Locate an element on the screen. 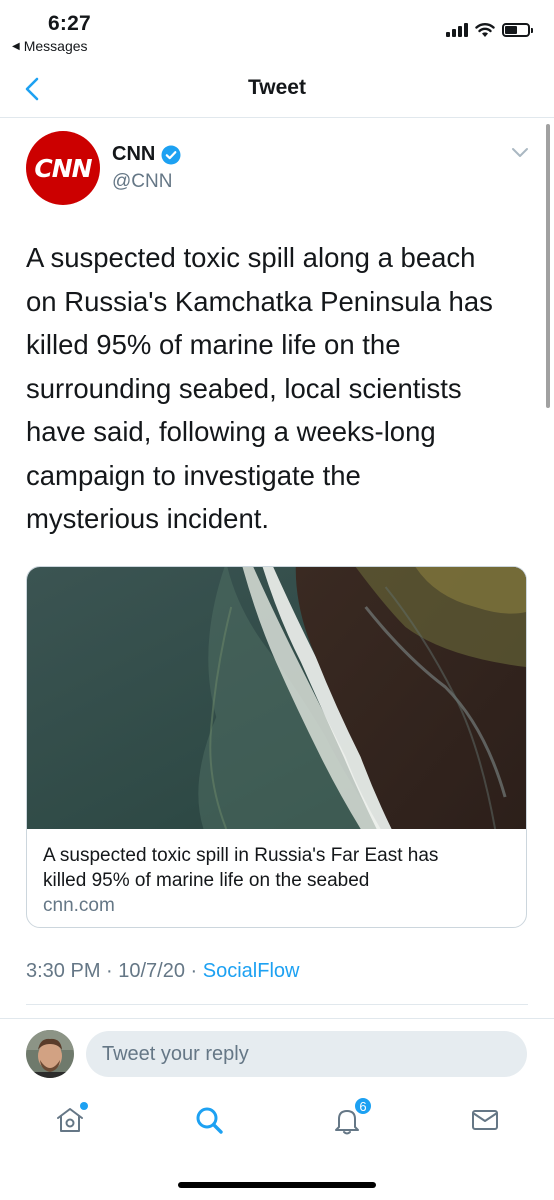  page-title: Tweet is located at coordinates (277, 87).